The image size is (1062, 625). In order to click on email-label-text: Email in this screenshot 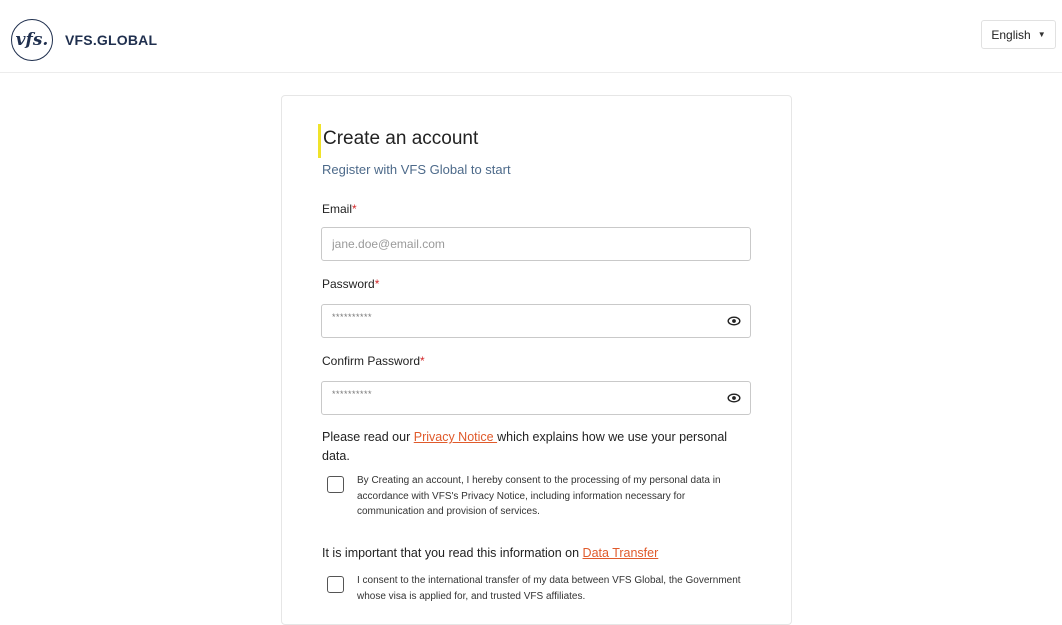, I will do `click(337, 209)`.